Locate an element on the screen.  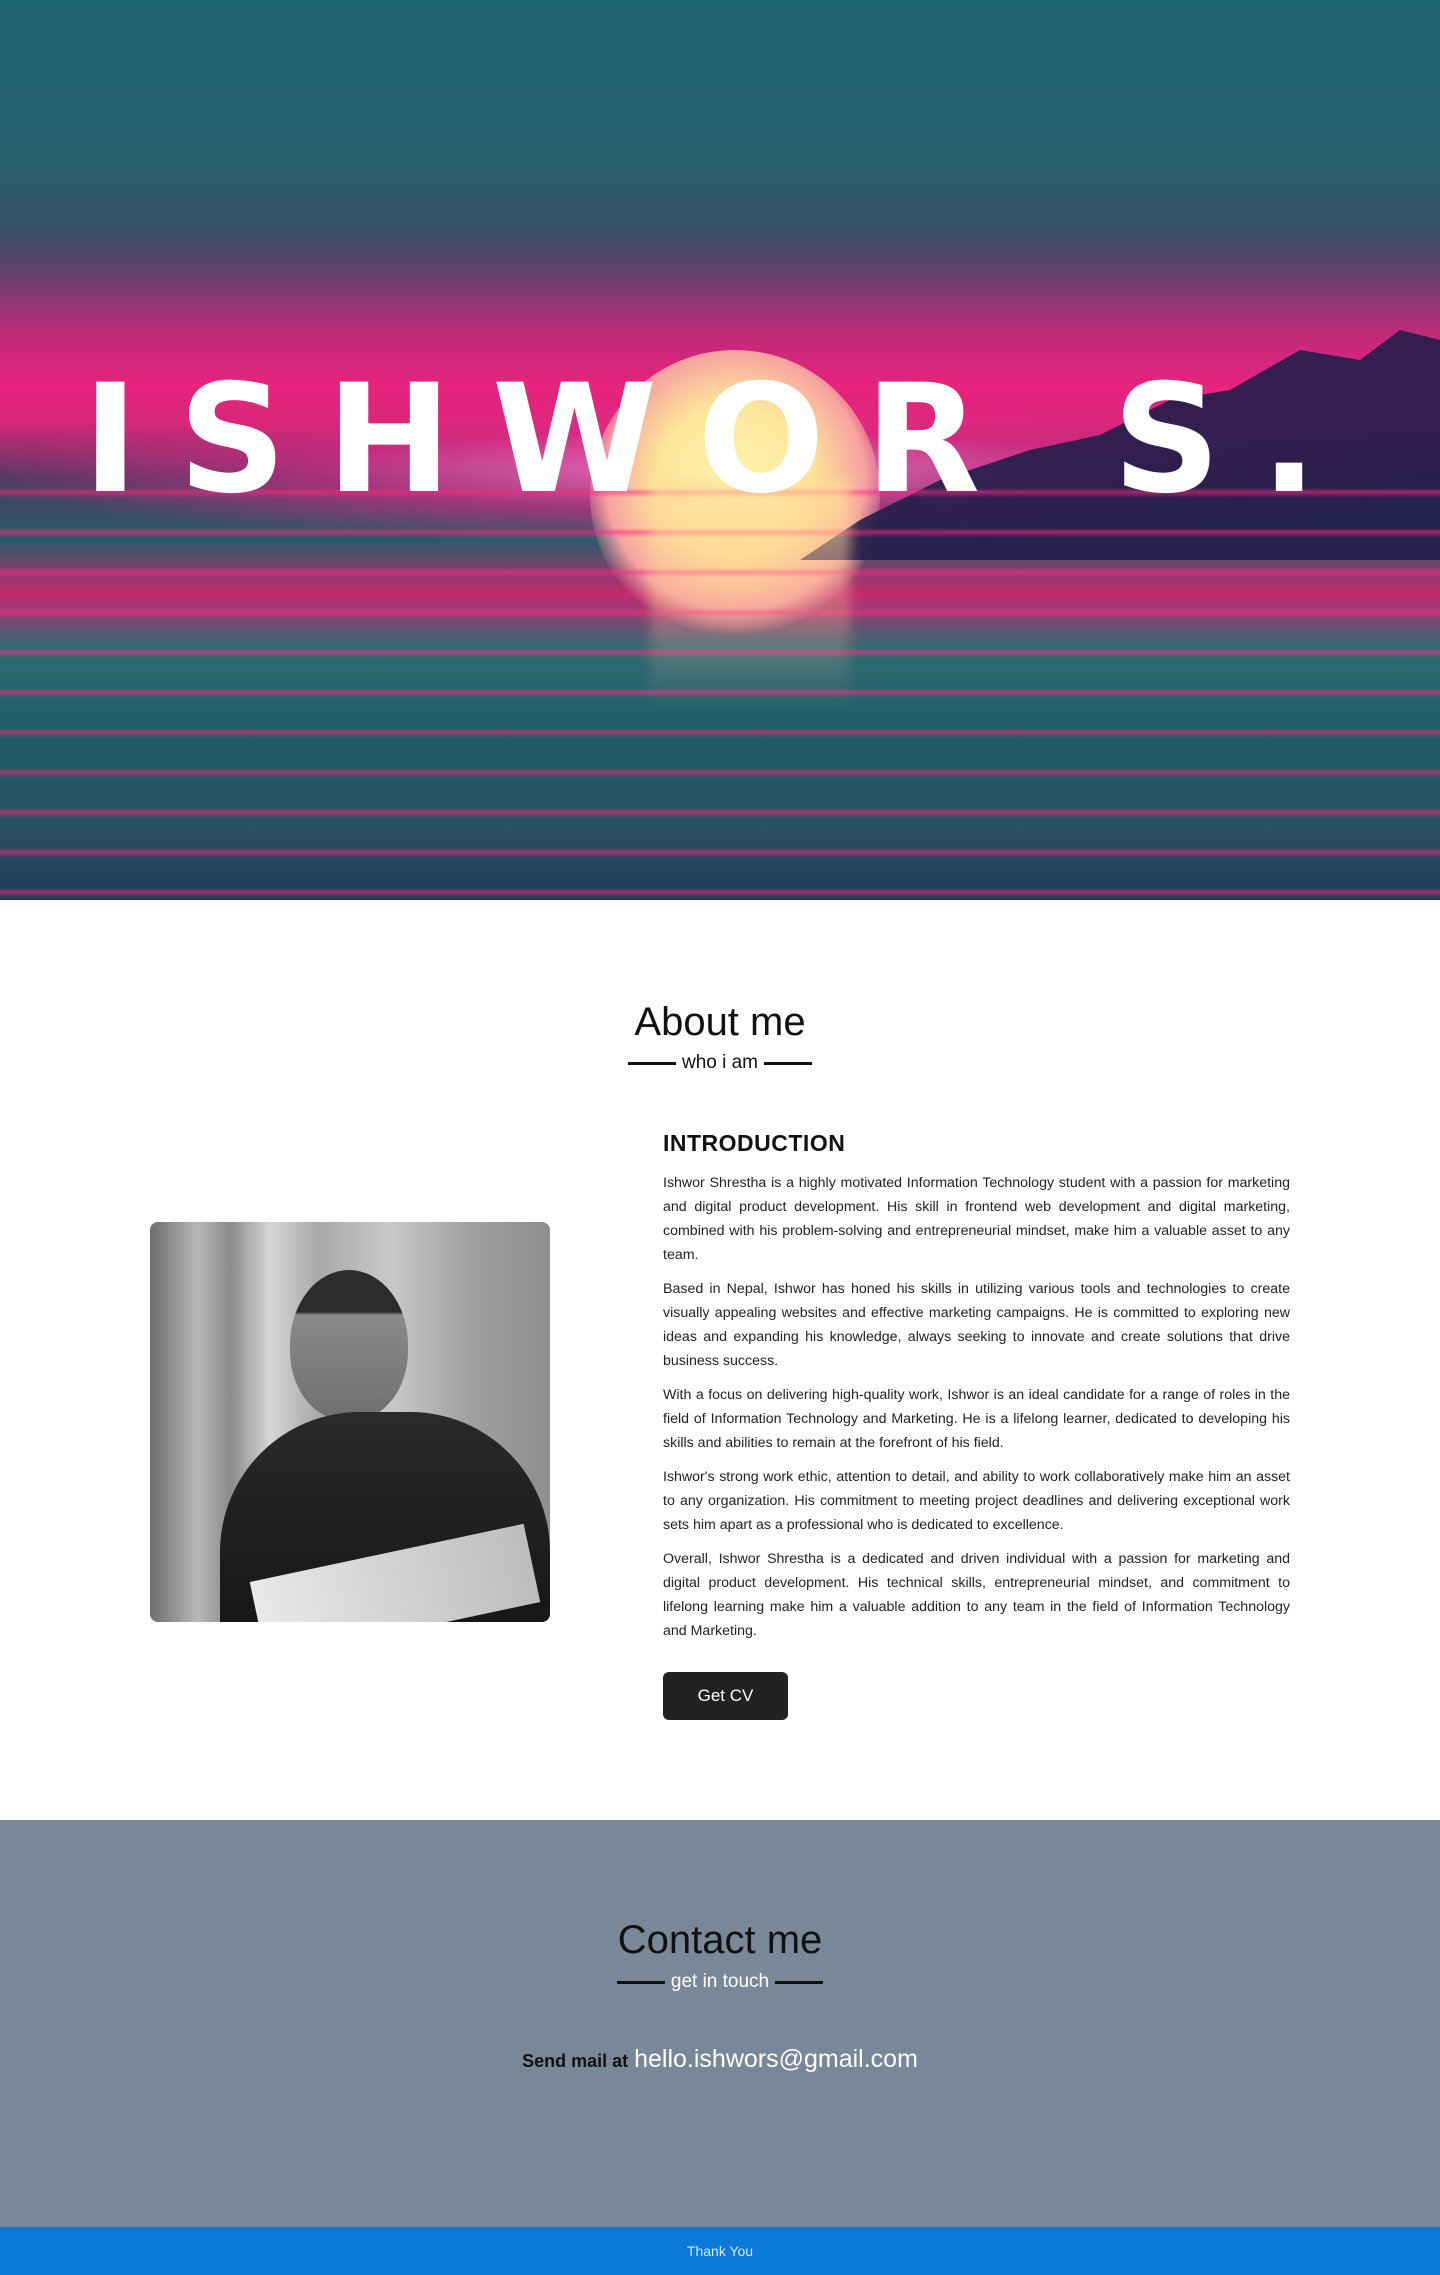
mail-label: Send mail at is located at coordinates (575, 2061).